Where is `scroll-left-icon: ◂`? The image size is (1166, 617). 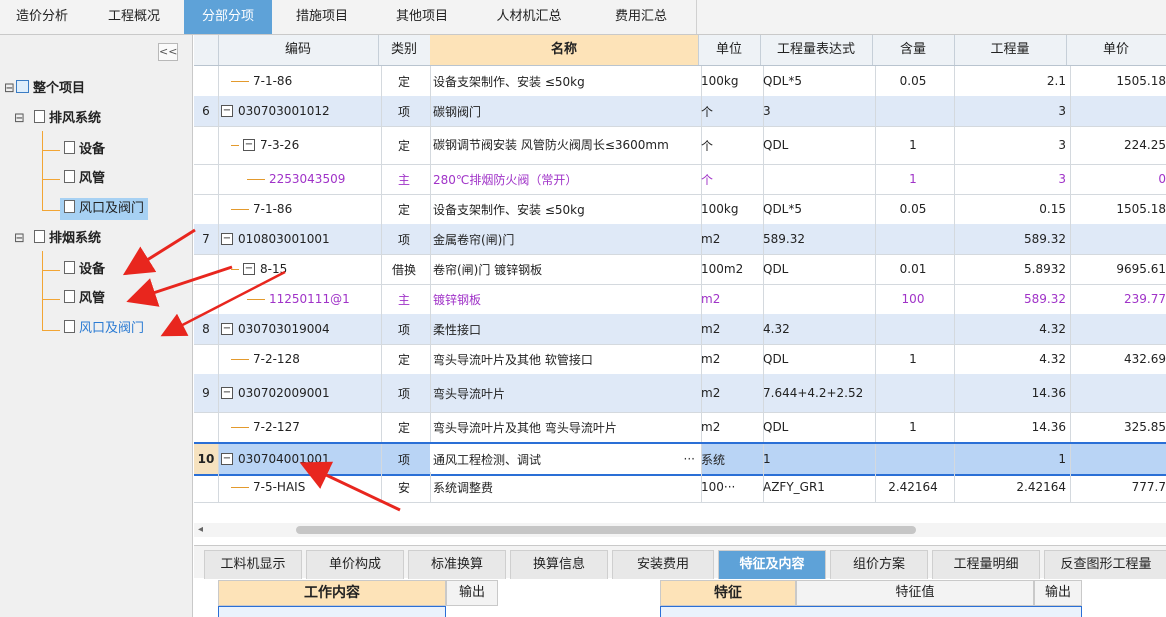
scroll-left-icon: ◂ is located at coordinates (200, 529).